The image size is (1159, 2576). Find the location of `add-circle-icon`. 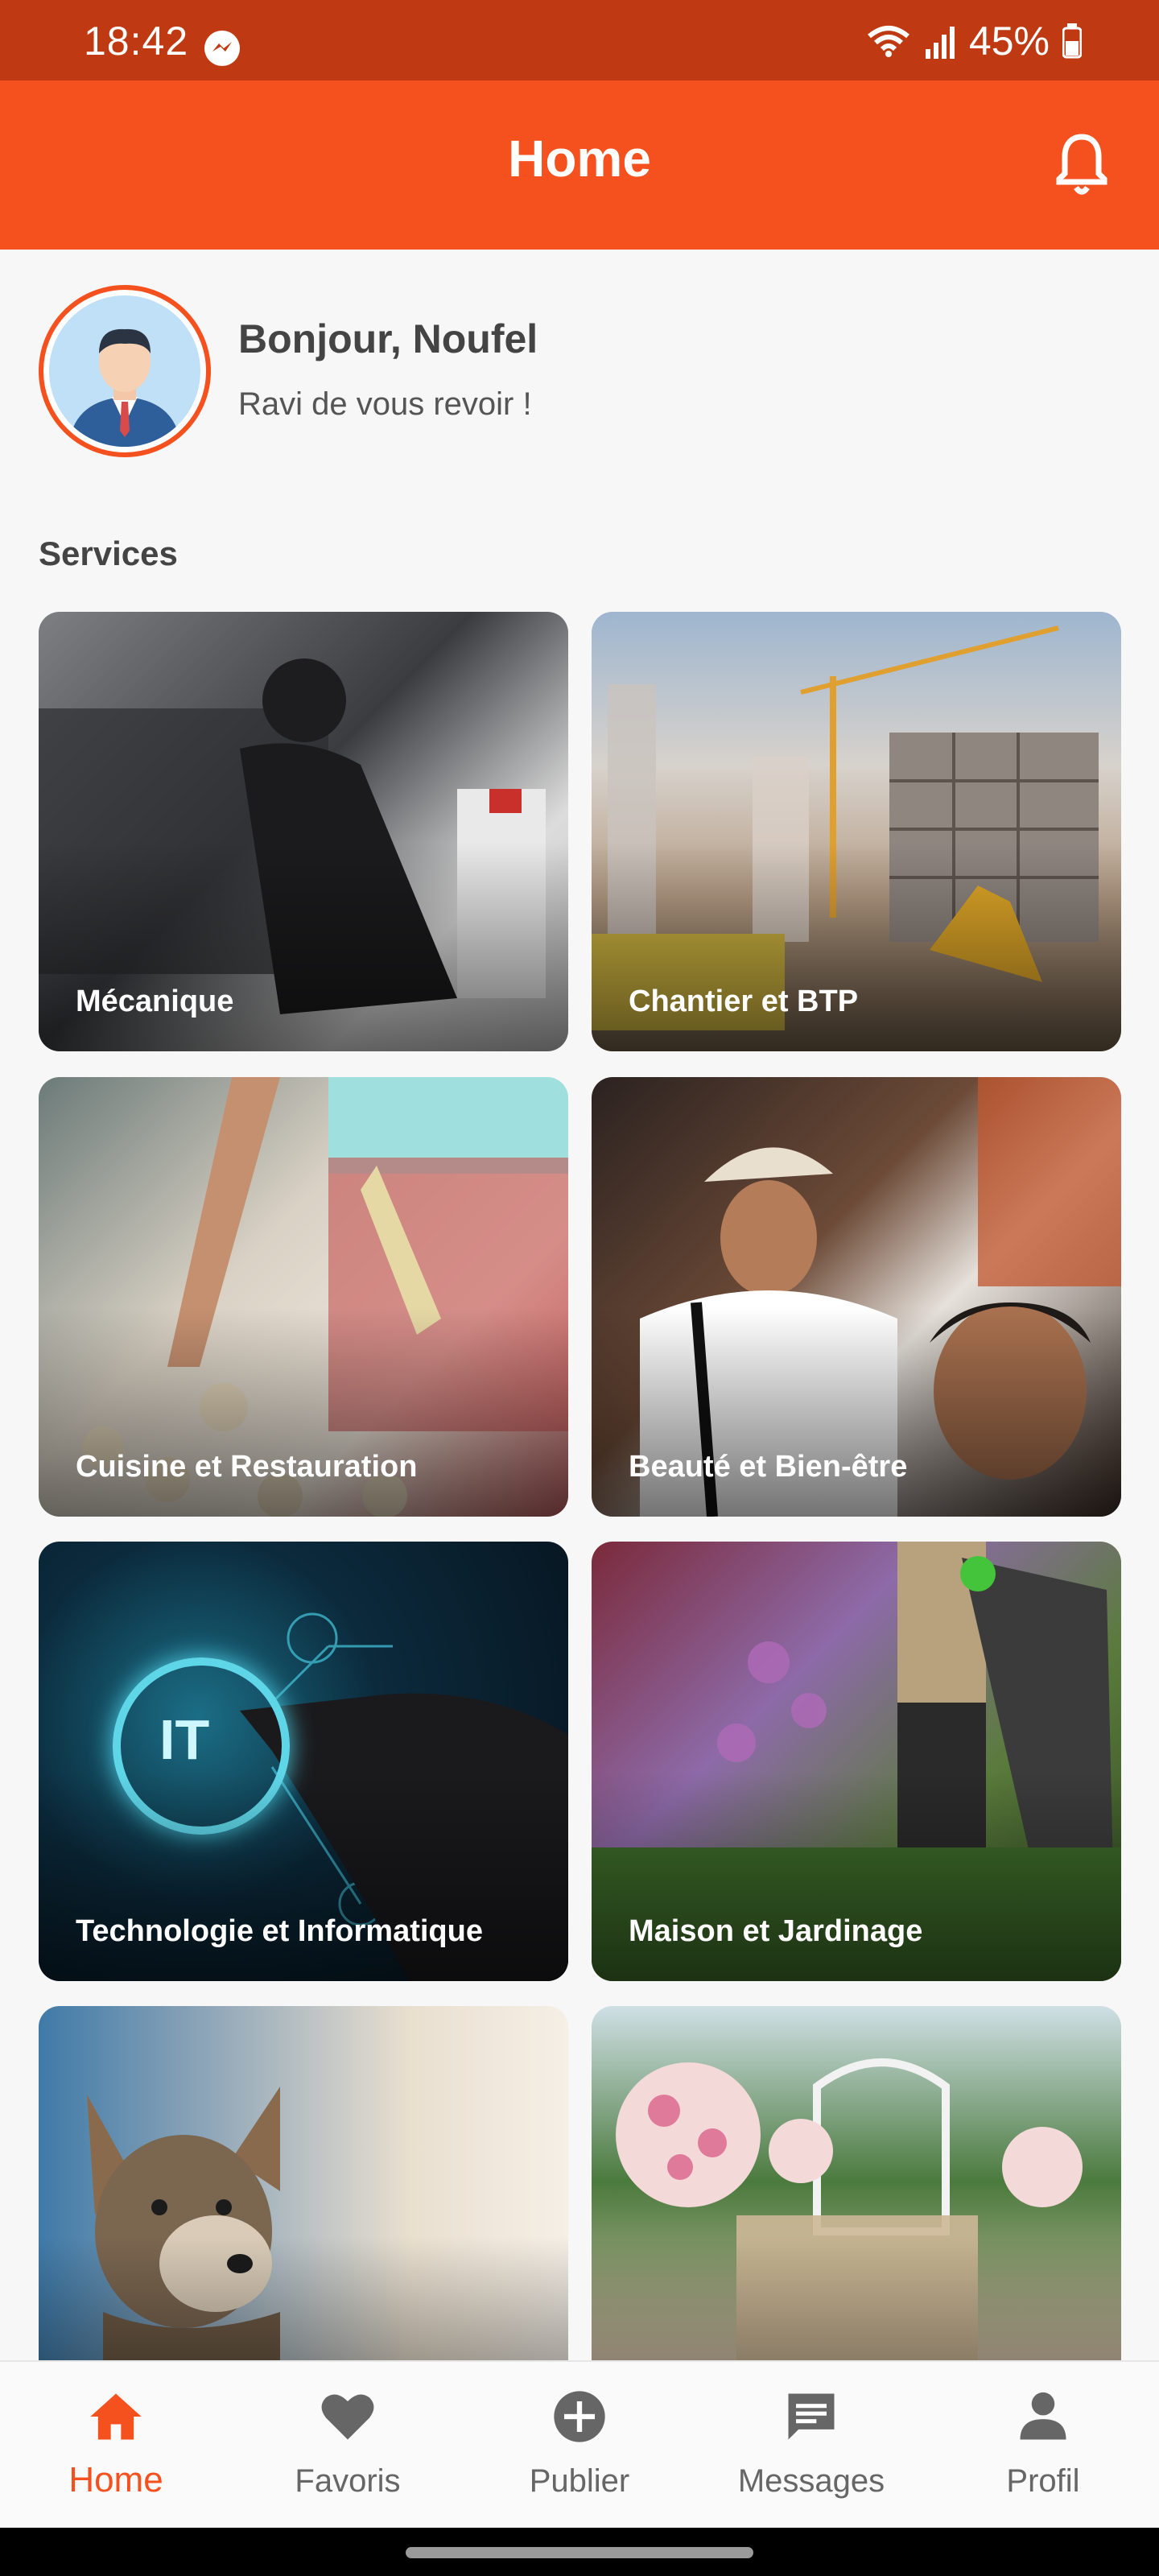

add-circle-icon is located at coordinates (579, 2416).